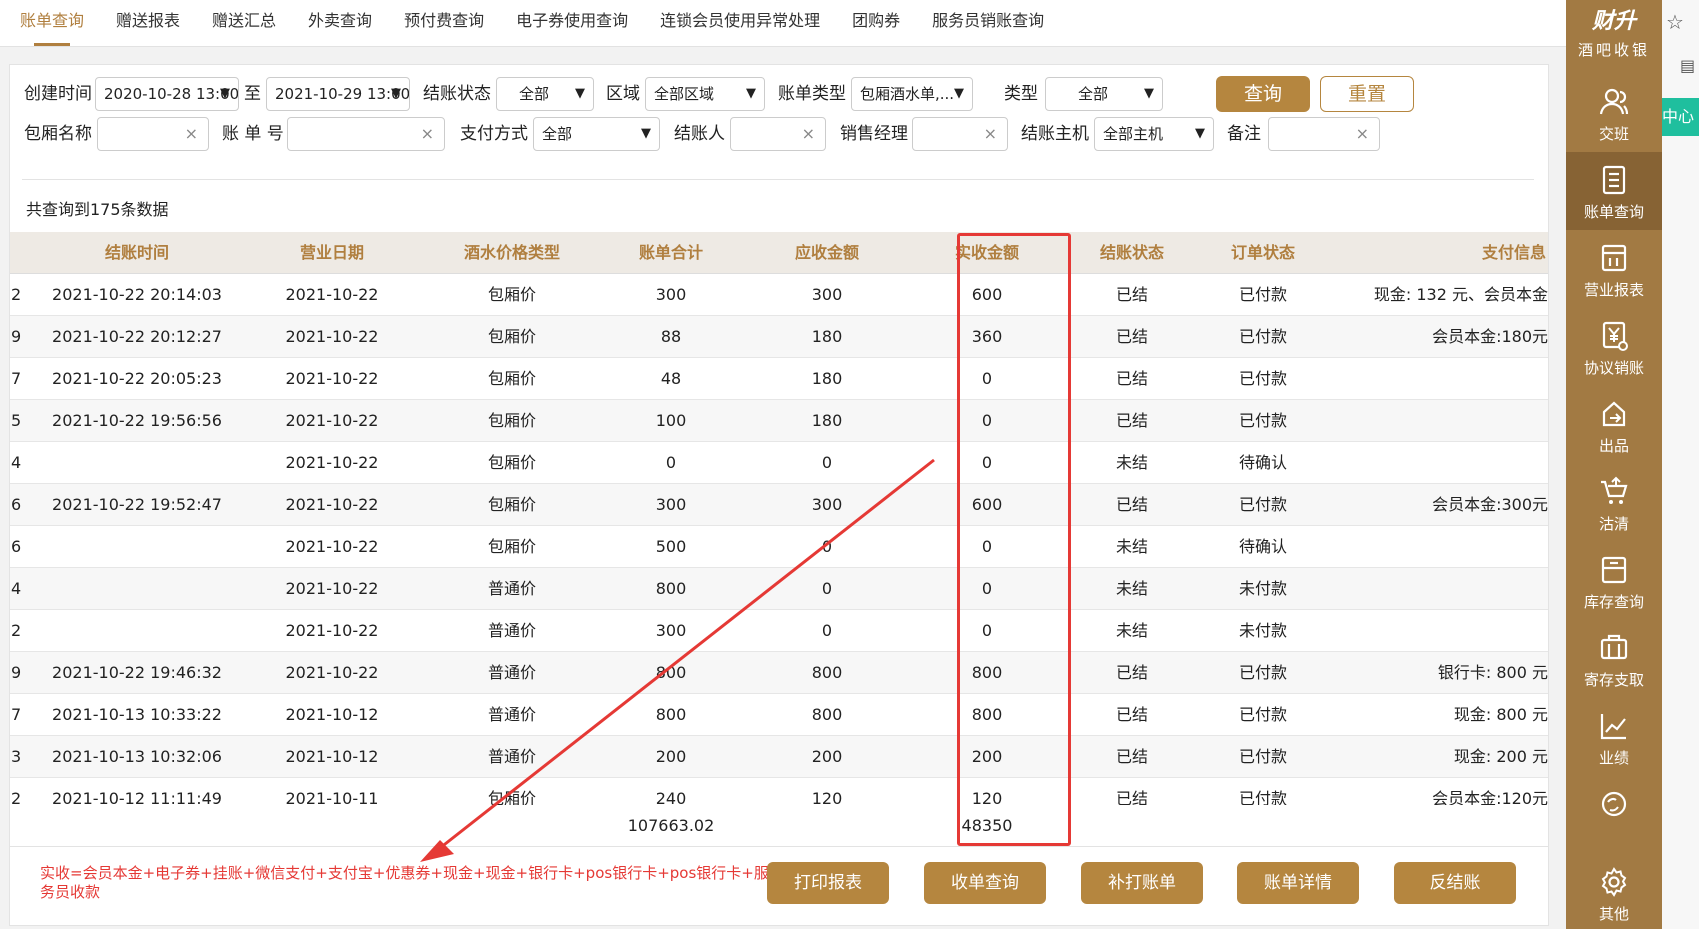  I want to click on settler-input: ×, so click(778, 134).